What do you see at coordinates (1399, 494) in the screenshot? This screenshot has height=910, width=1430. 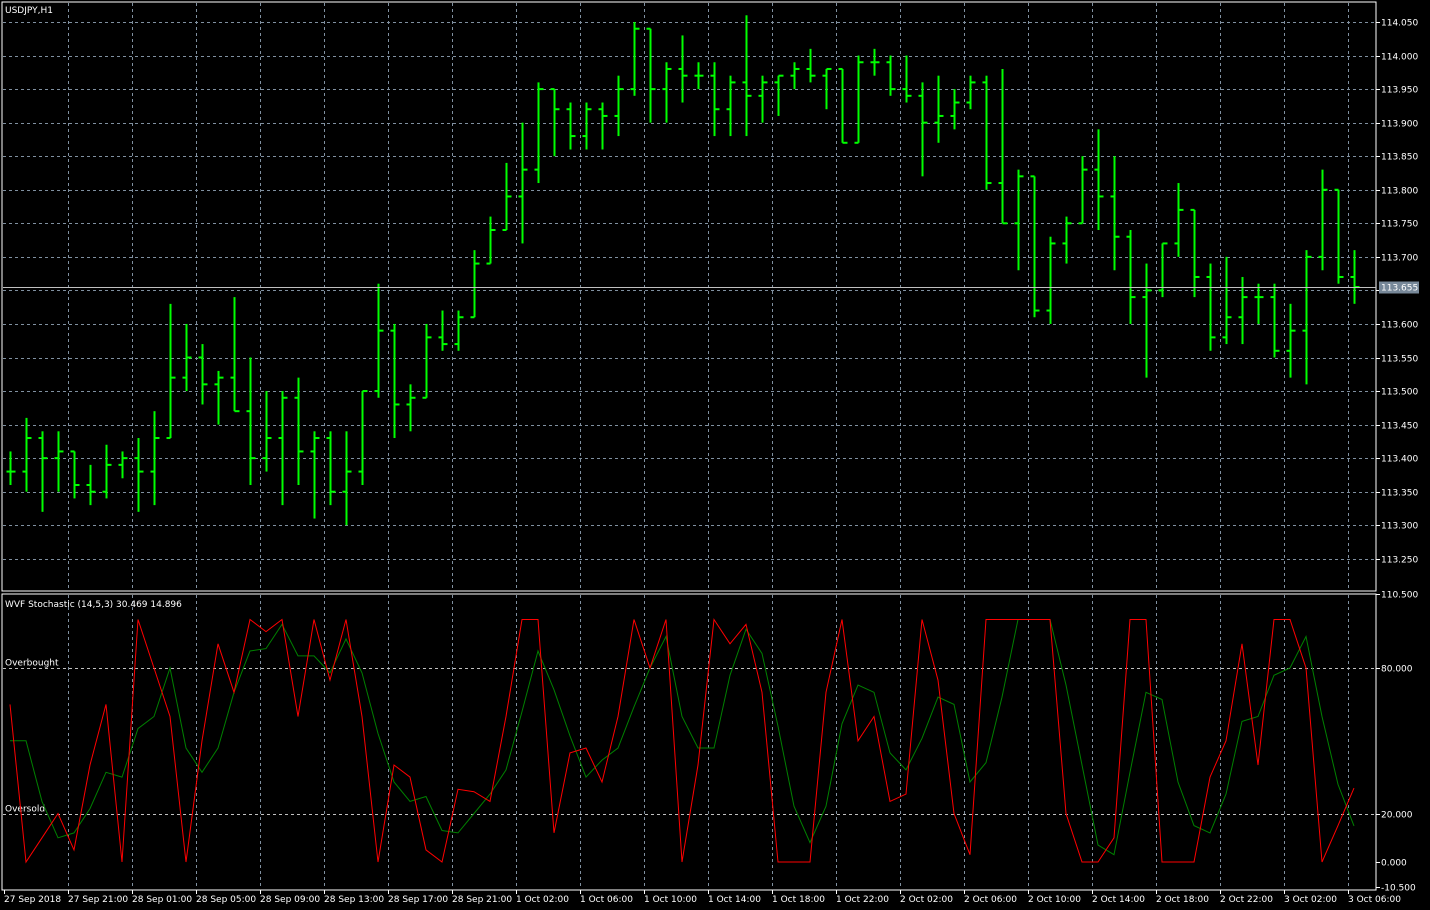 I see `price-tick-label: 113.350` at bounding box center [1399, 494].